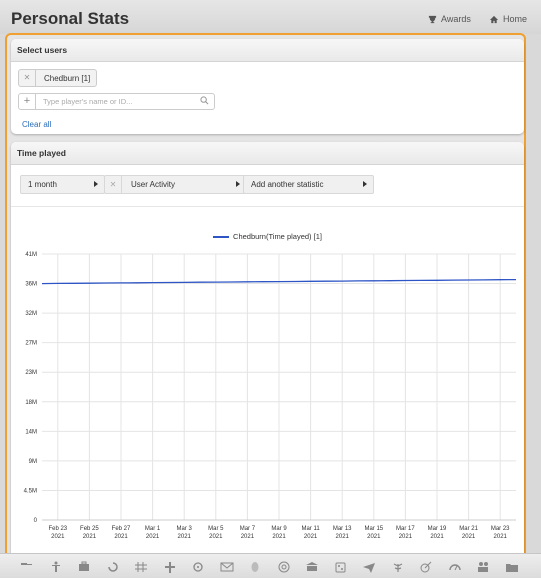 This screenshot has height=578, width=541. I want to click on y-tick-label: 36M, so click(31, 285).